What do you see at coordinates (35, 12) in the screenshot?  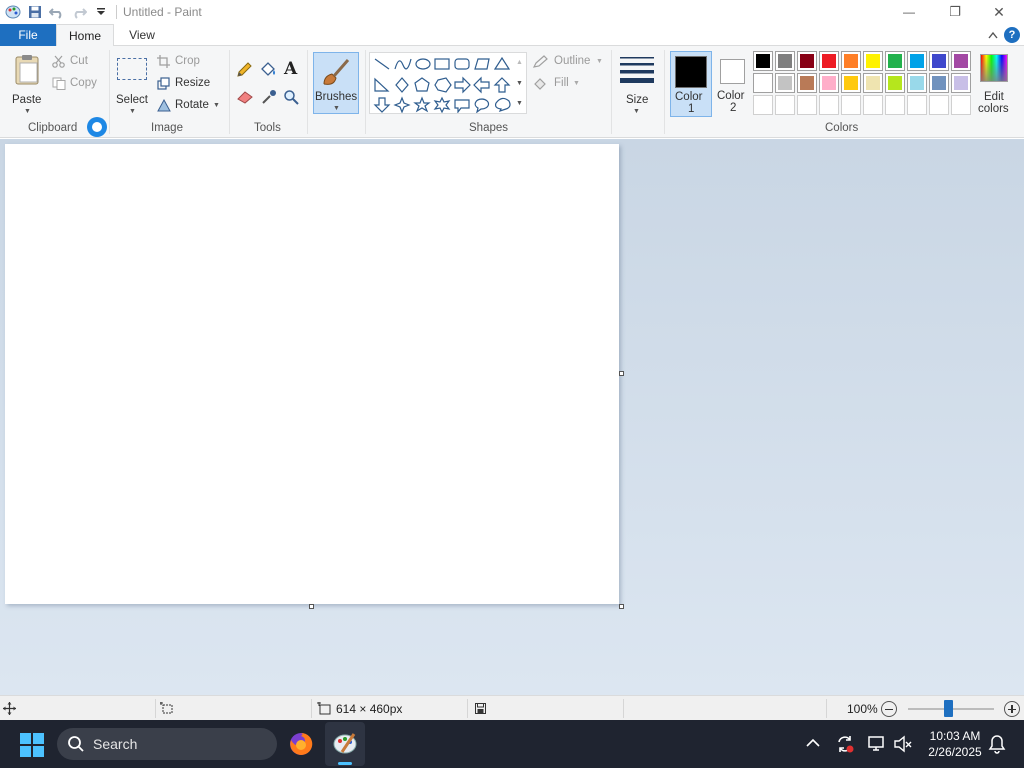 I see `save-icon` at bounding box center [35, 12].